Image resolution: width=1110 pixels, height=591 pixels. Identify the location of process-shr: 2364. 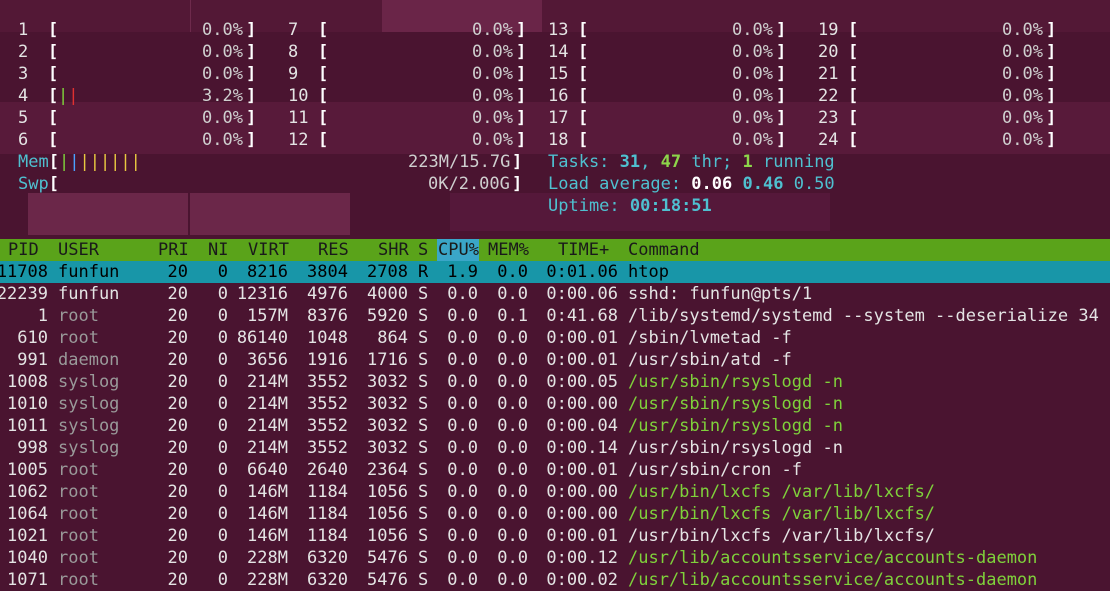
(387, 470).